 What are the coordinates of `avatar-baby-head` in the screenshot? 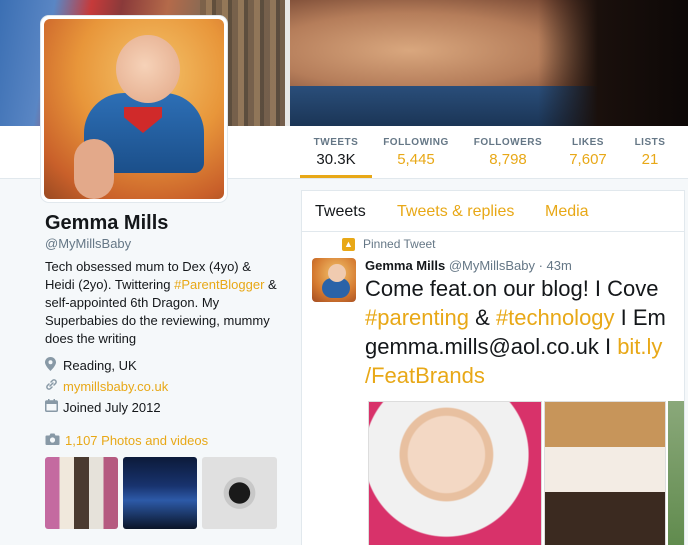 It's located at (148, 69).